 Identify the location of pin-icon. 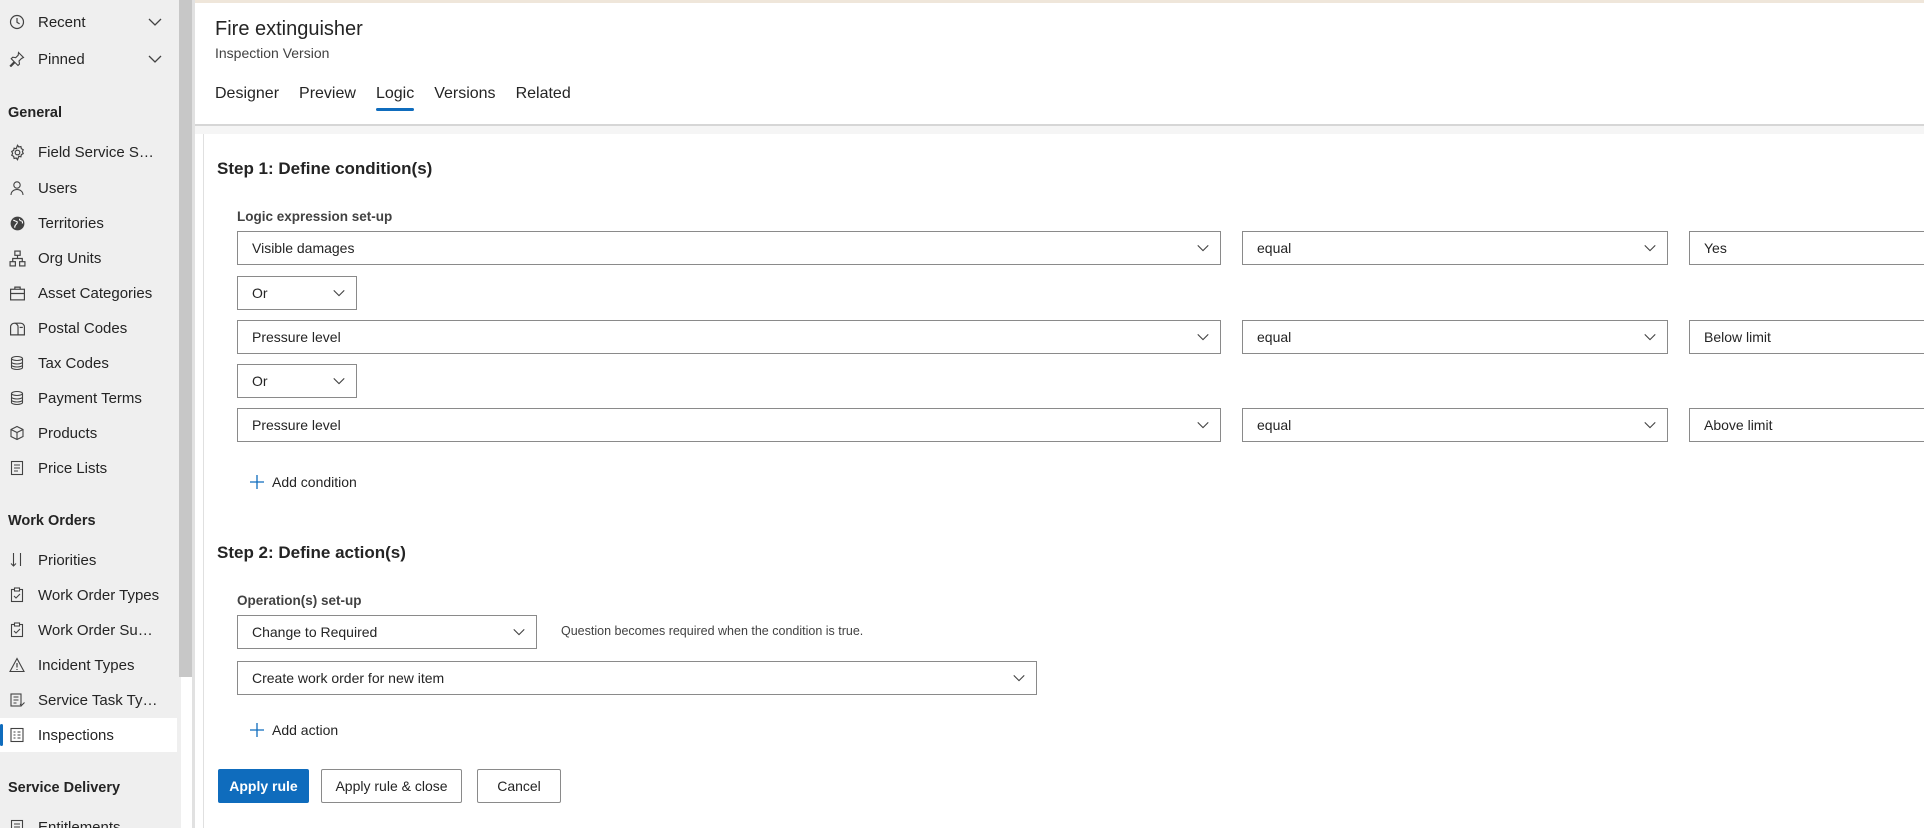
(17, 59).